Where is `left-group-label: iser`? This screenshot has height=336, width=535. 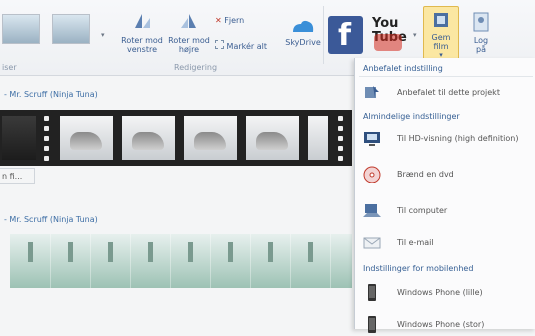
left-group-label: iser is located at coordinates (9, 67).